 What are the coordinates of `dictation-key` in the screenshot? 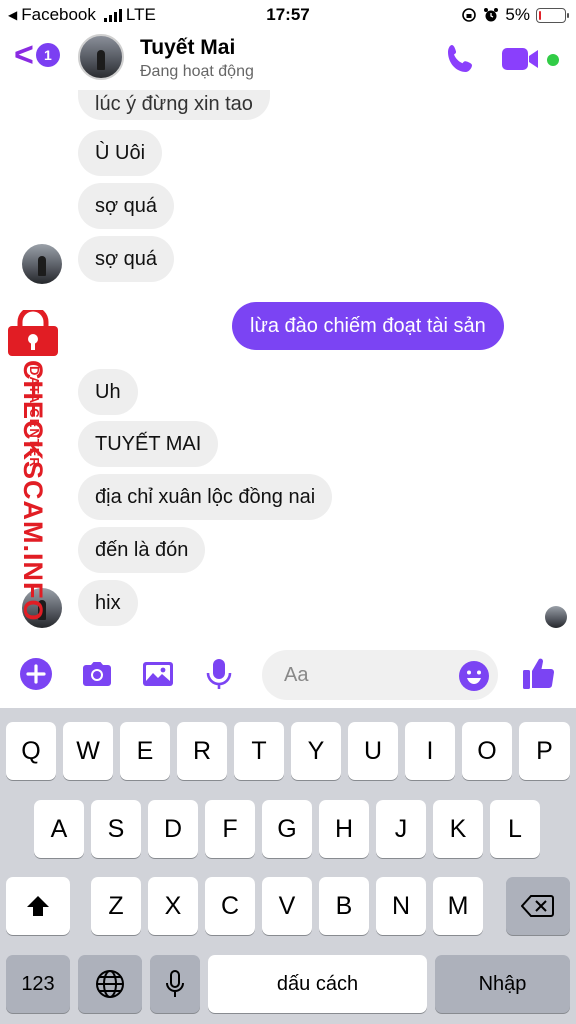 It's located at (175, 984).